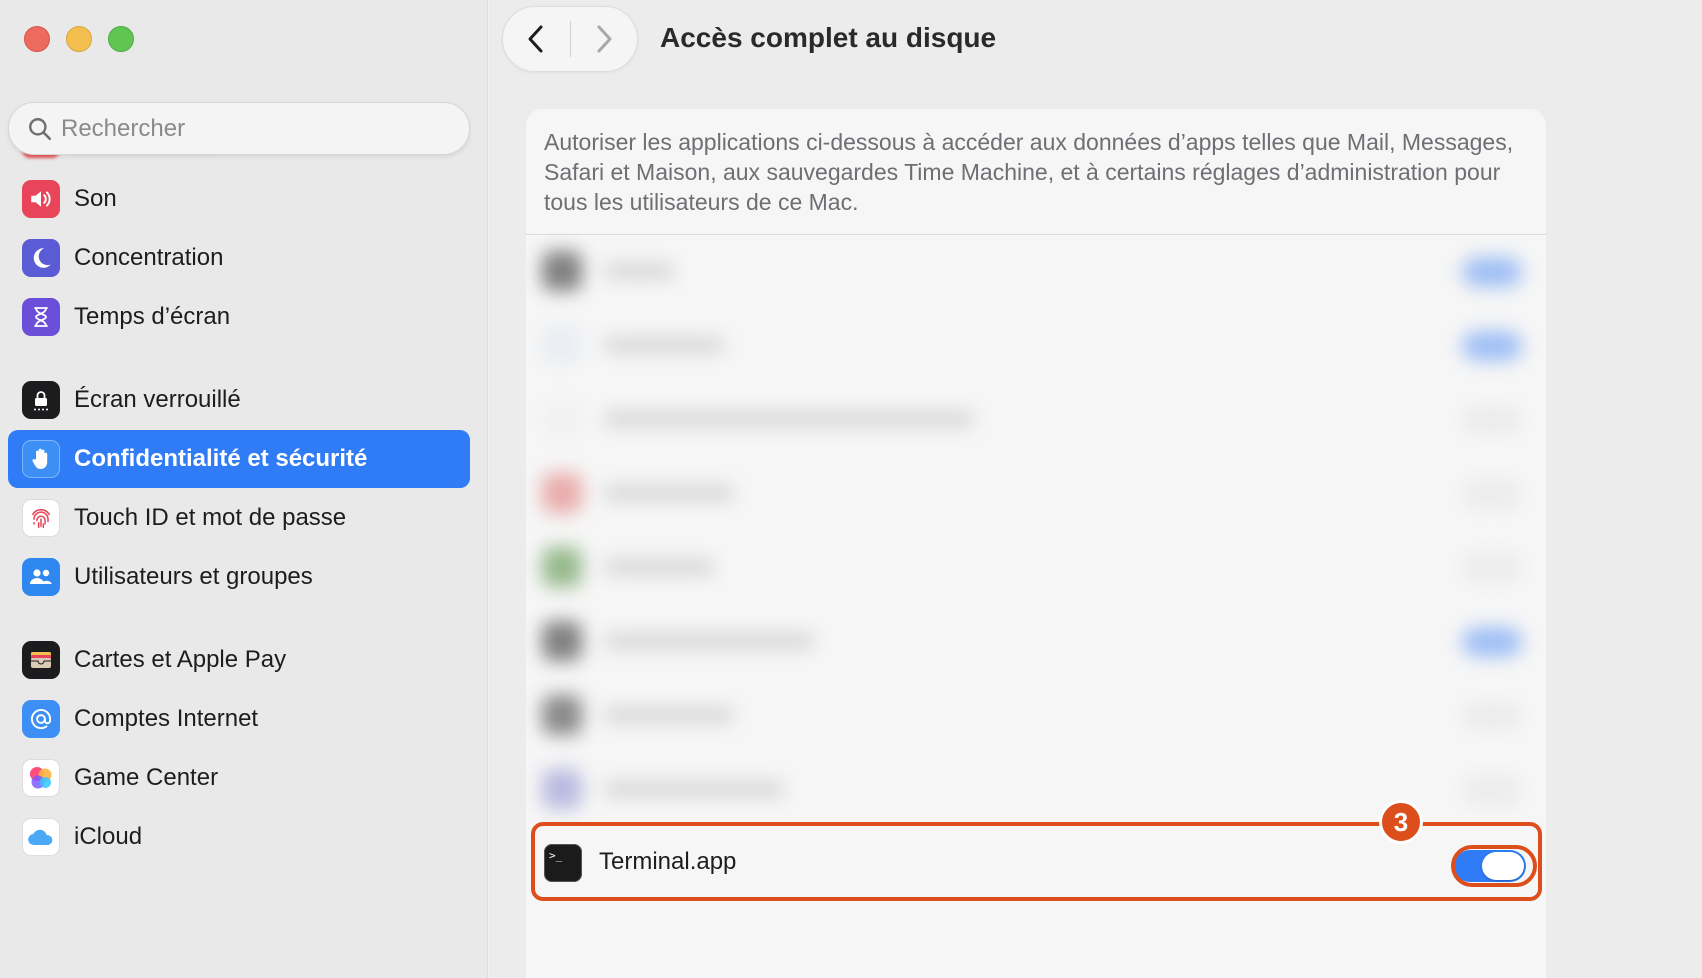 Image resolution: width=1702 pixels, height=978 pixels. Describe the element at coordinates (166, 718) in the screenshot. I see `sidebar-item-label: Comptes Internet` at that location.